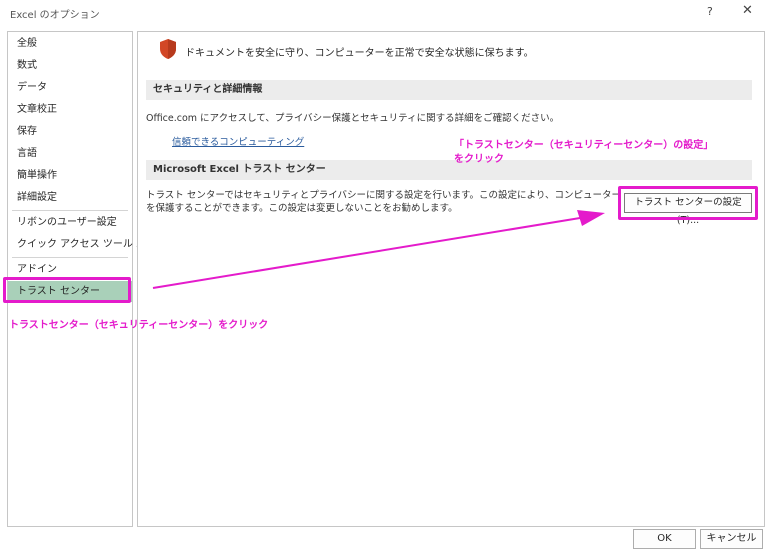 This screenshot has width=768, height=555. What do you see at coordinates (378, 249) in the screenshot?
I see `annotation-arrow` at bounding box center [378, 249].